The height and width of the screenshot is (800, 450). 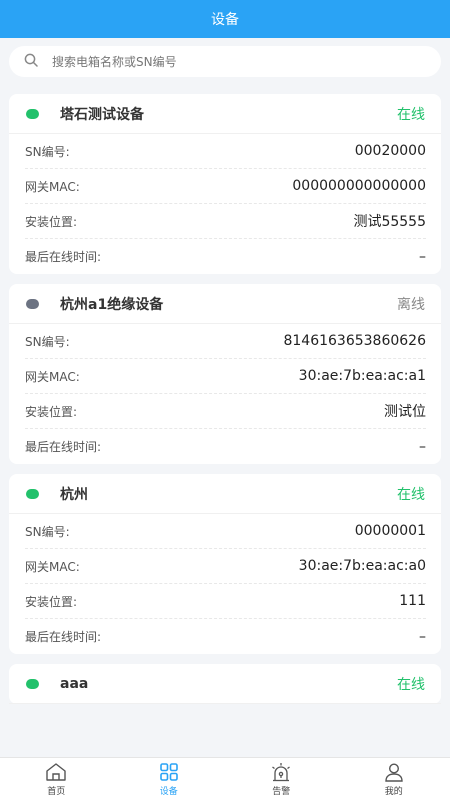 I want to click on search-icon, so click(x=31, y=61).